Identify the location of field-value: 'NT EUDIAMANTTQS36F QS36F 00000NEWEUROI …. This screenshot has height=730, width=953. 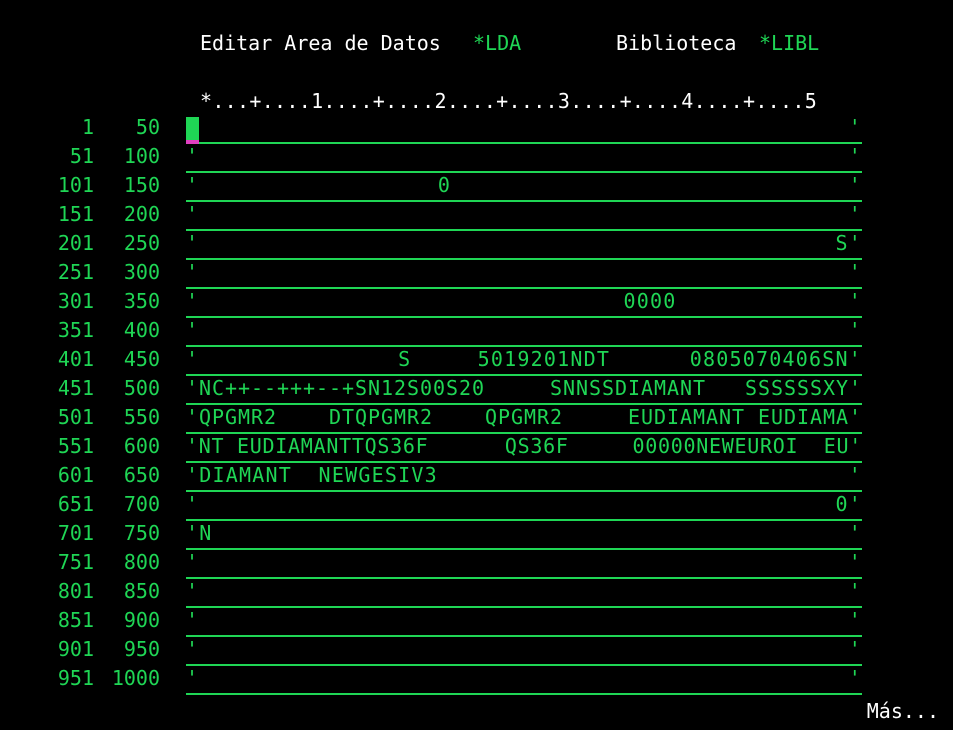
(524, 446).